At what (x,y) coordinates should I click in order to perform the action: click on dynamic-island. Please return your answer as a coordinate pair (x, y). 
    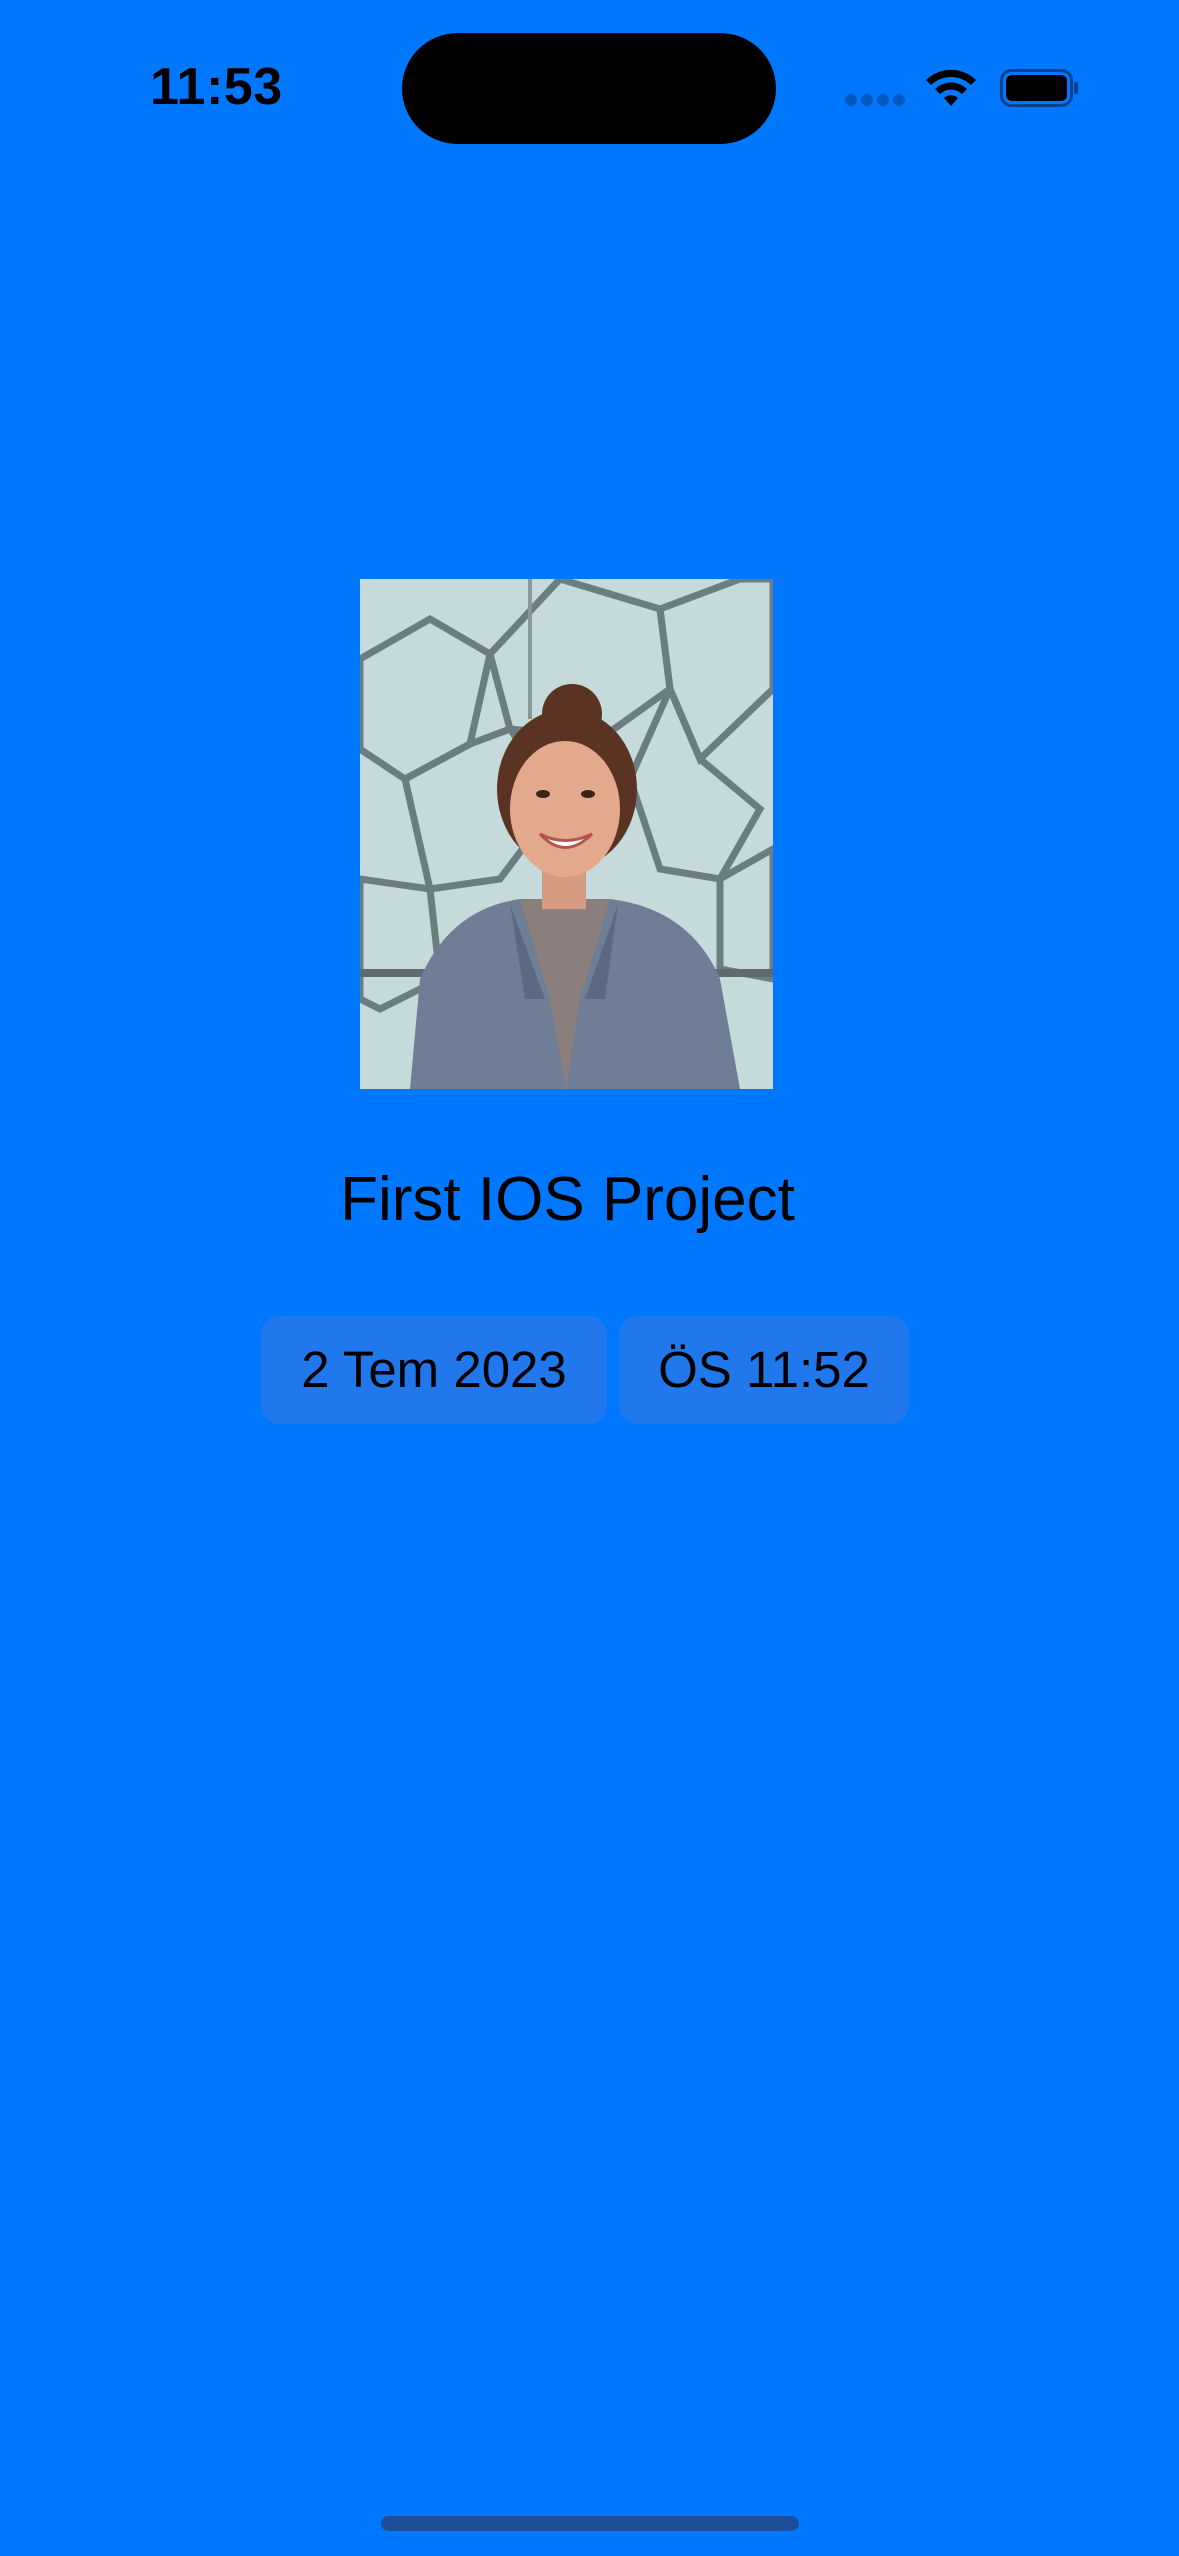
    Looking at the image, I should click on (589, 88).